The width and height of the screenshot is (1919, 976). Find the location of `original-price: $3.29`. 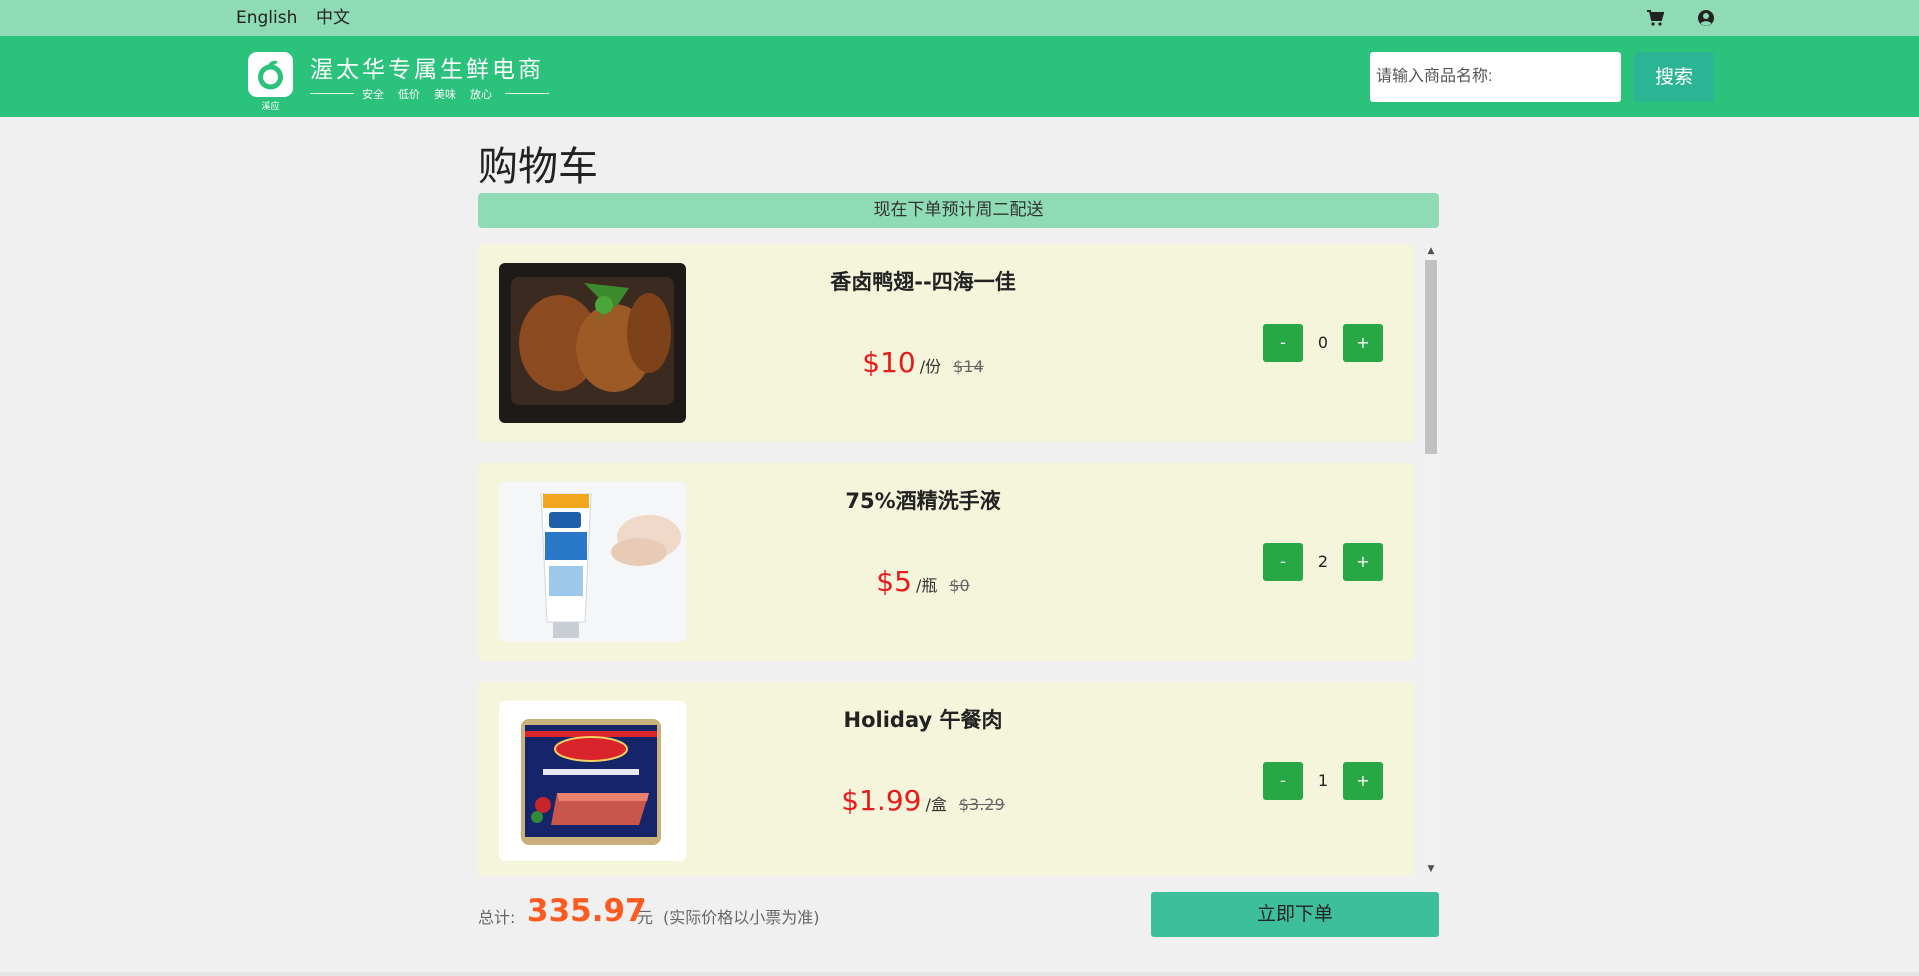

original-price: $3.29 is located at coordinates (981, 804).